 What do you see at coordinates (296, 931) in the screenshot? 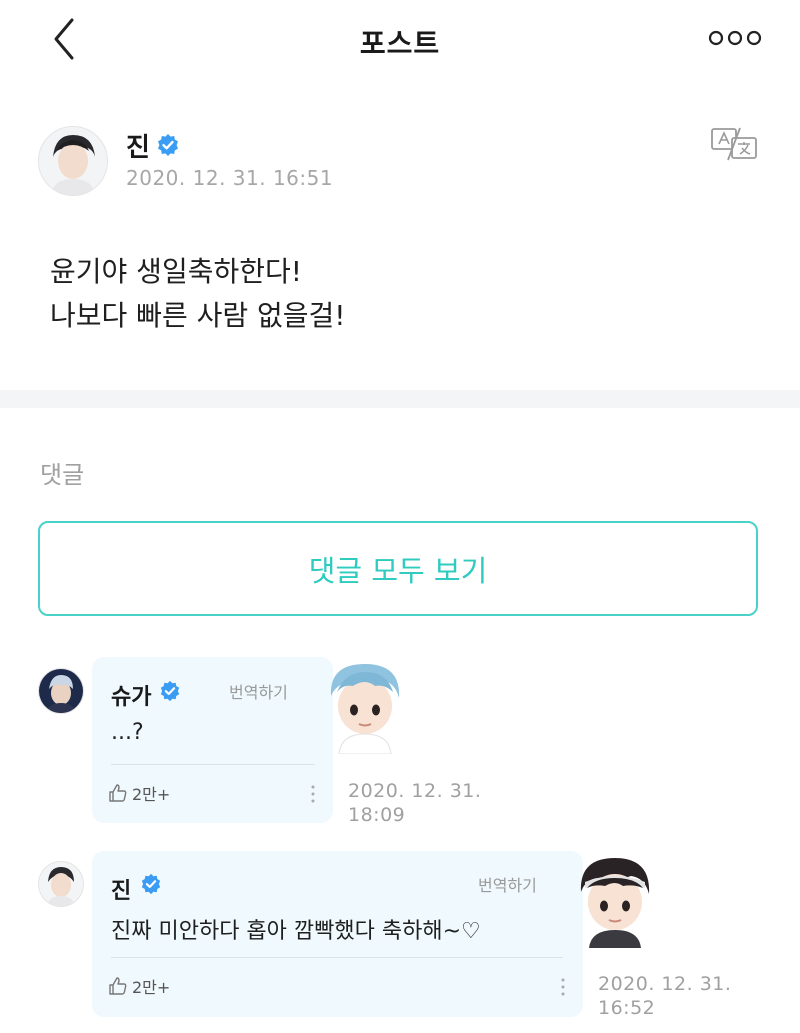
I see `comment-text: 진짜 미안하다 홉아 깜빡했다 축하해~♡` at bounding box center [296, 931].